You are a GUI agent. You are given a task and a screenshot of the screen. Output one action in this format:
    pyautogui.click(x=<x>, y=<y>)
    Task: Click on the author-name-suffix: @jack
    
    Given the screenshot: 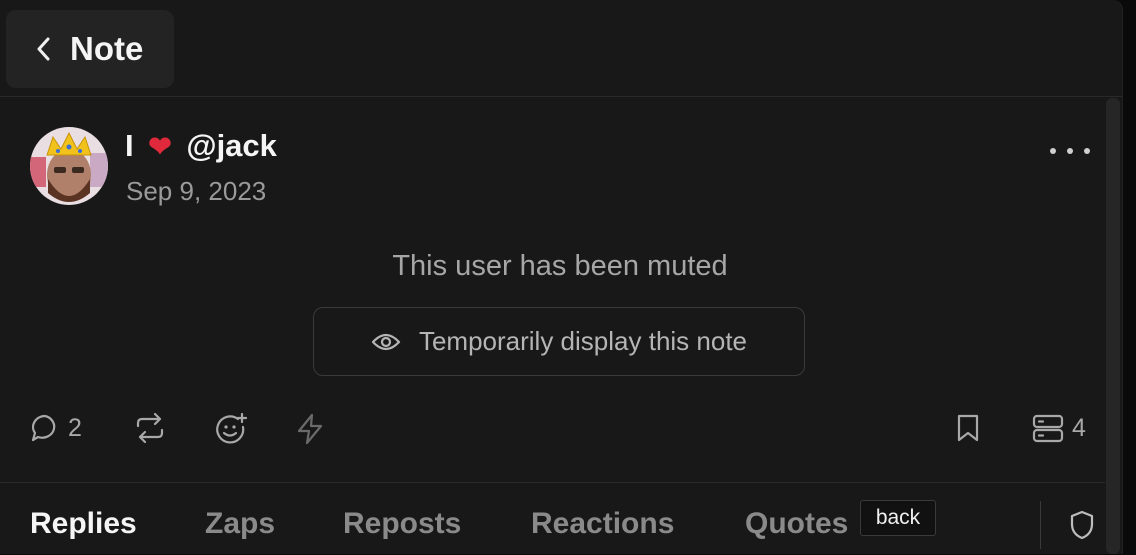 What is the action you would take?
    pyautogui.click(x=231, y=145)
    